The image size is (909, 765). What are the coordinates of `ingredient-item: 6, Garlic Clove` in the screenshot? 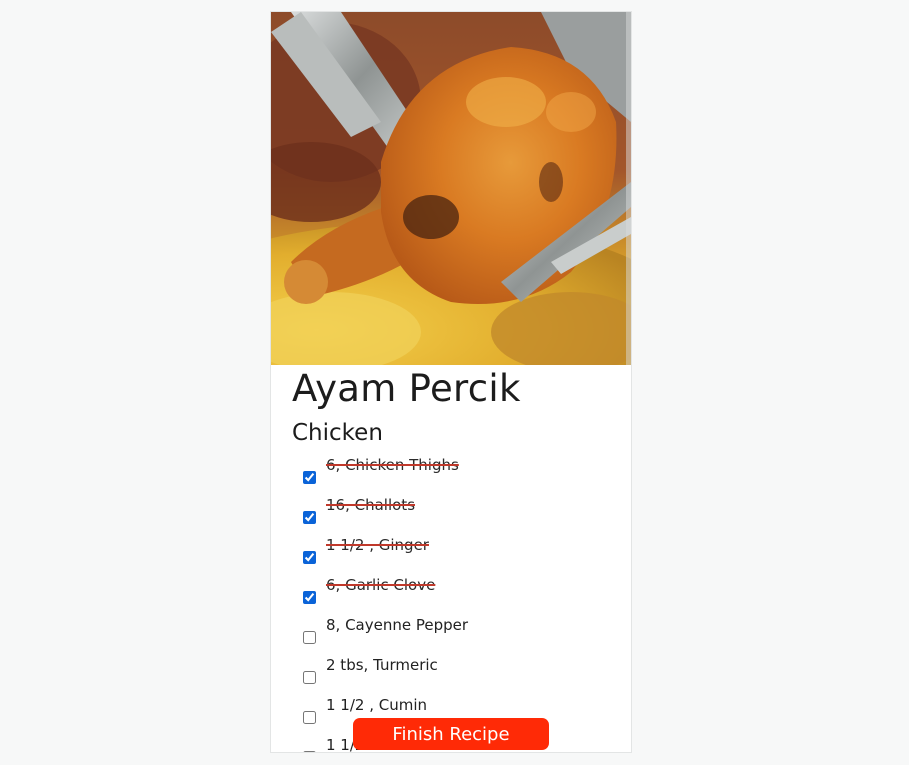 It's located at (451, 597).